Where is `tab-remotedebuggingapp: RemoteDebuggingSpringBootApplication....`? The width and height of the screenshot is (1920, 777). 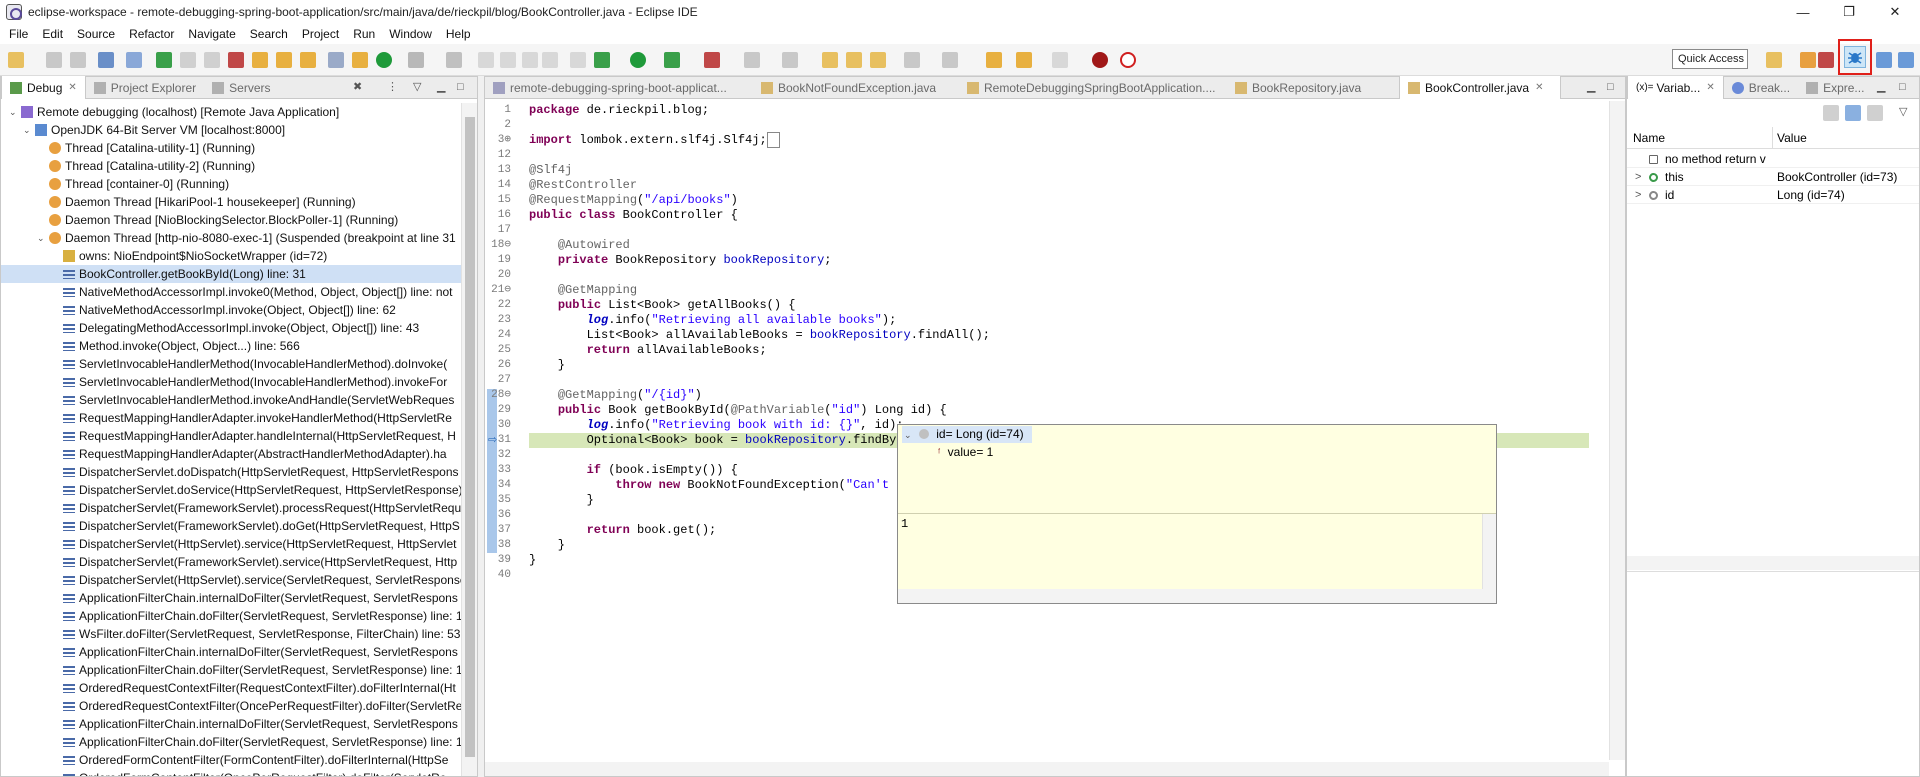
tab-remotedebuggingapp: RemoteDebuggingSpringBootApplication.... is located at coordinates (1093, 88).